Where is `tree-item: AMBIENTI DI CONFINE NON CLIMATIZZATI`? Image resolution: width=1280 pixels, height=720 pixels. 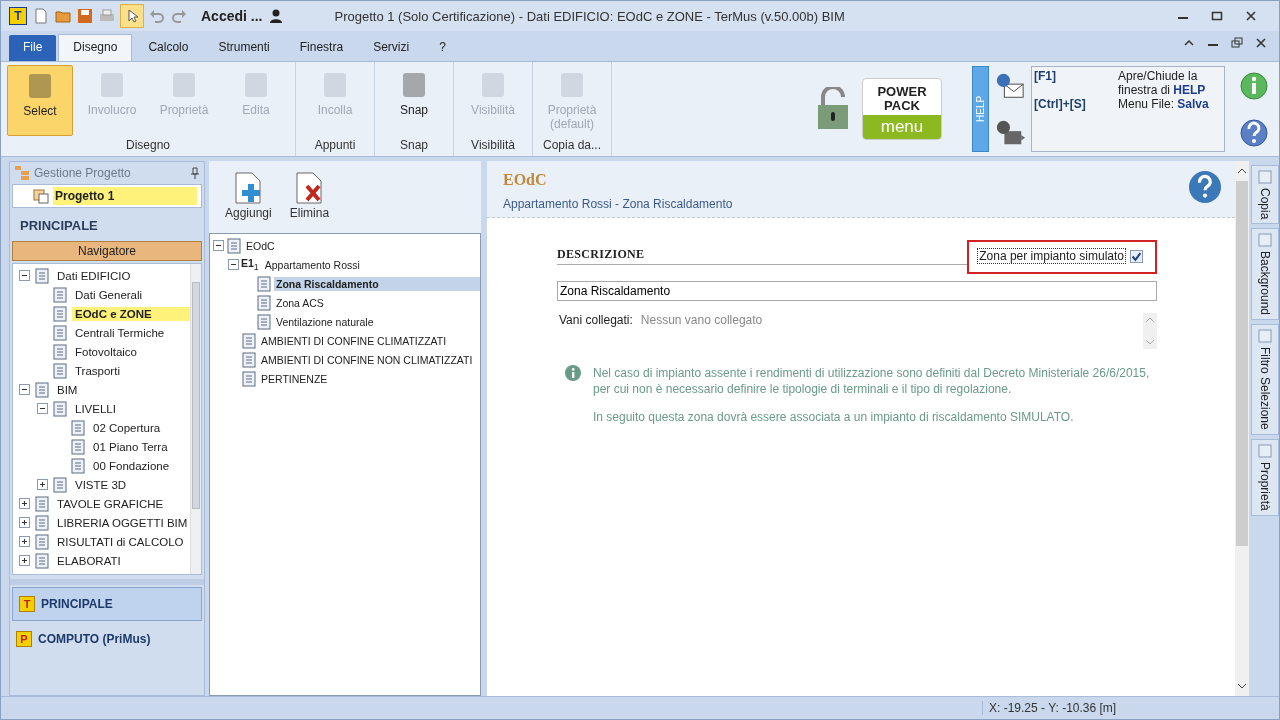
tree-item: AMBIENTI DI CONFINE NON CLIMATIZZATI is located at coordinates (367, 359).